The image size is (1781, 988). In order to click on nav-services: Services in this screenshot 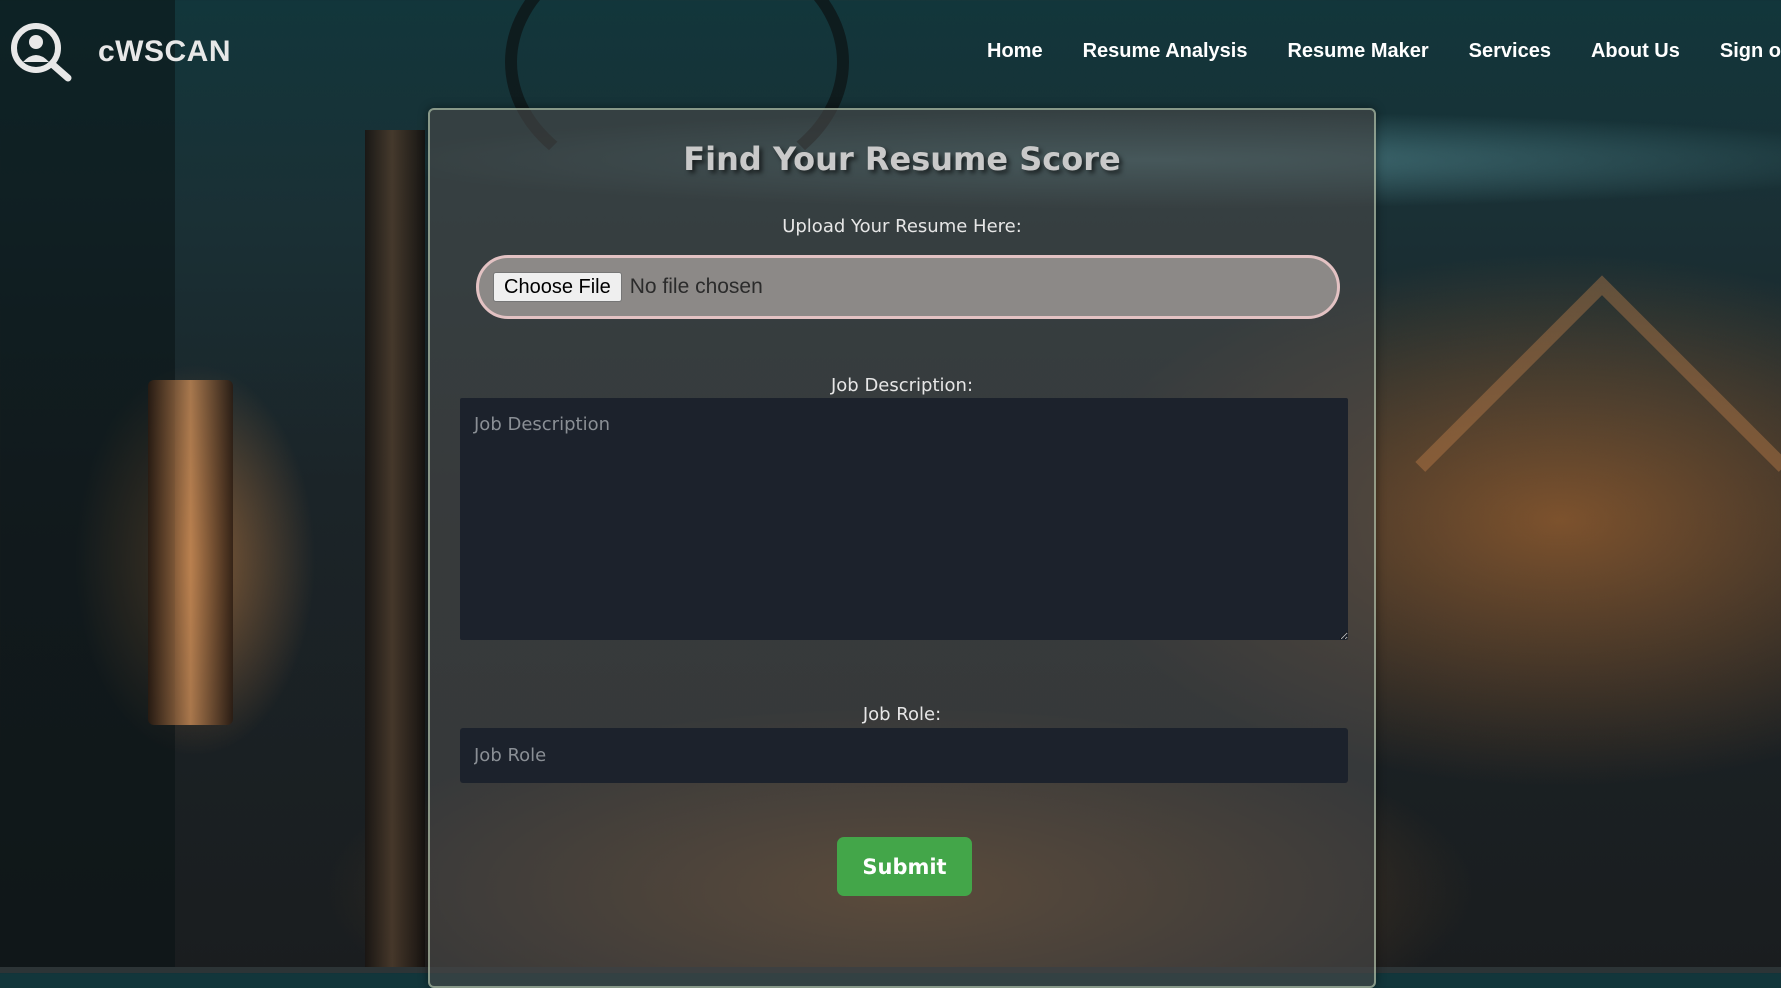, I will do `click(1510, 51)`.